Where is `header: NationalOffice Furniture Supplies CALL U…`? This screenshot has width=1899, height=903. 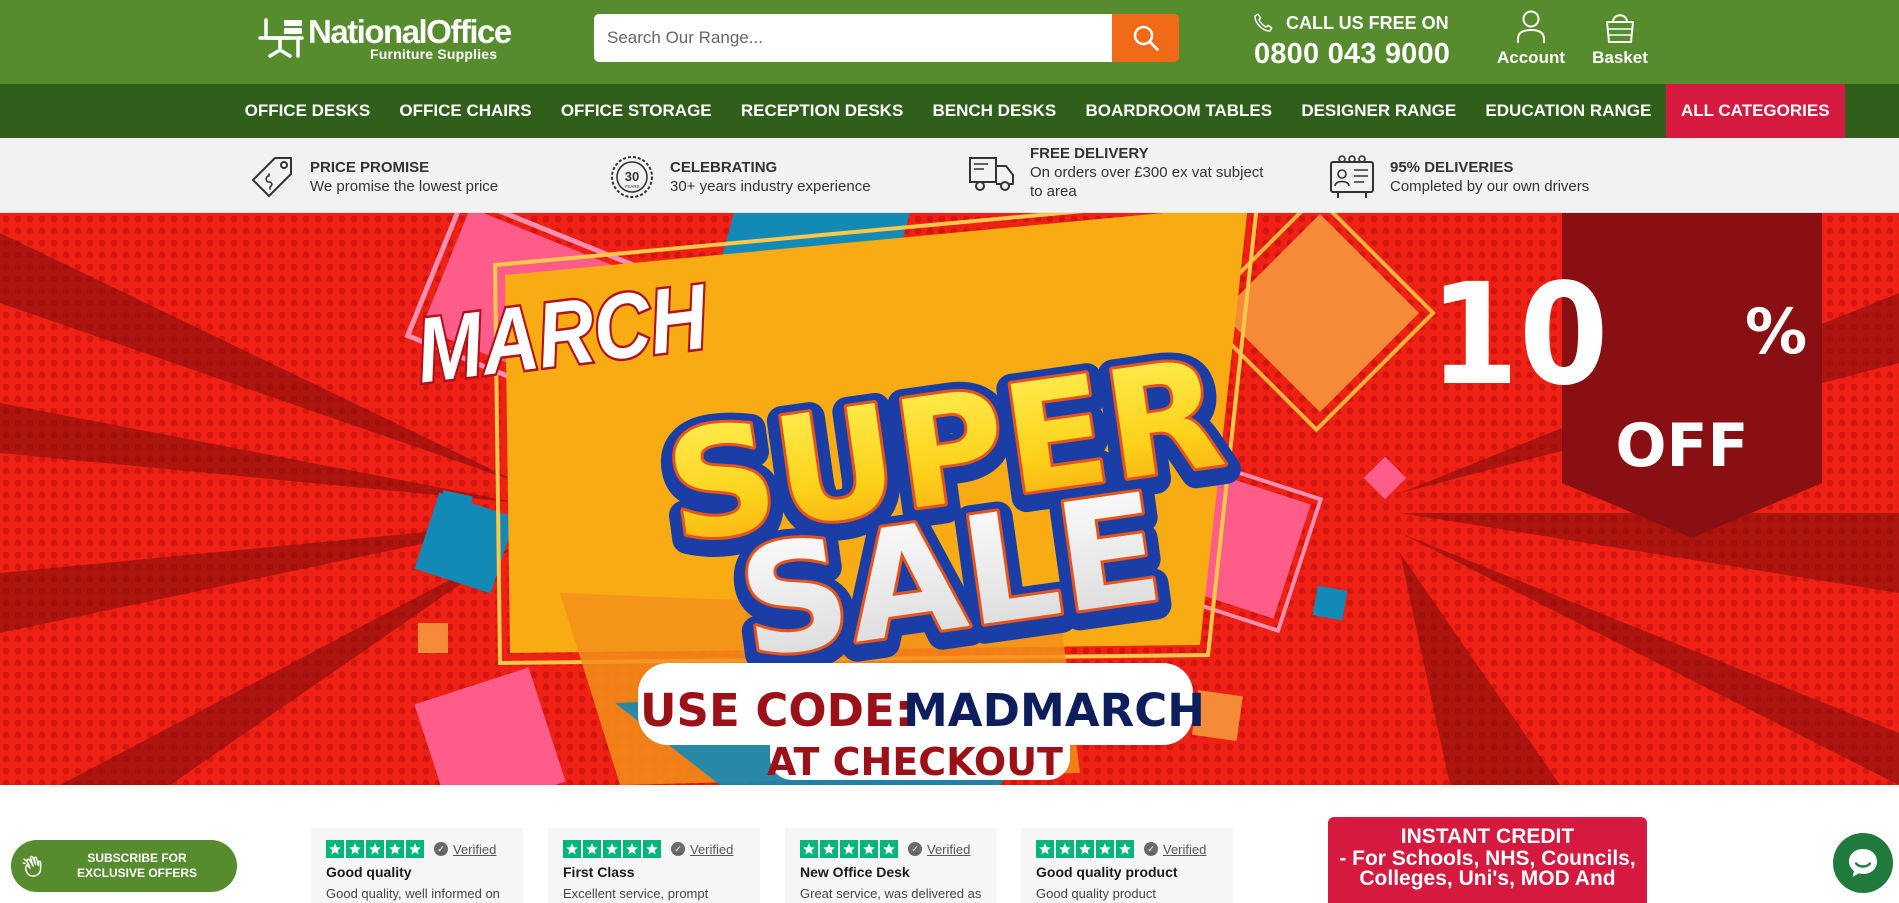 header: NationalOffice Furniture Supplies CALL U… is located at coordinates (949, 42).